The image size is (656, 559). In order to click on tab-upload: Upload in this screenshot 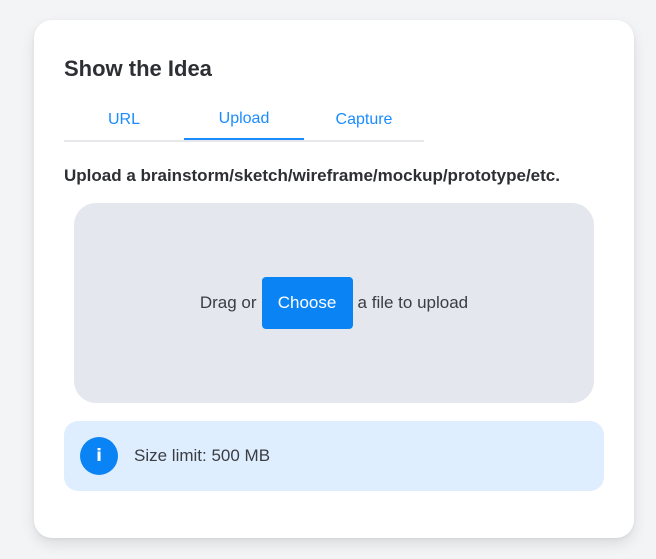, I will do `click(244, 120)`.